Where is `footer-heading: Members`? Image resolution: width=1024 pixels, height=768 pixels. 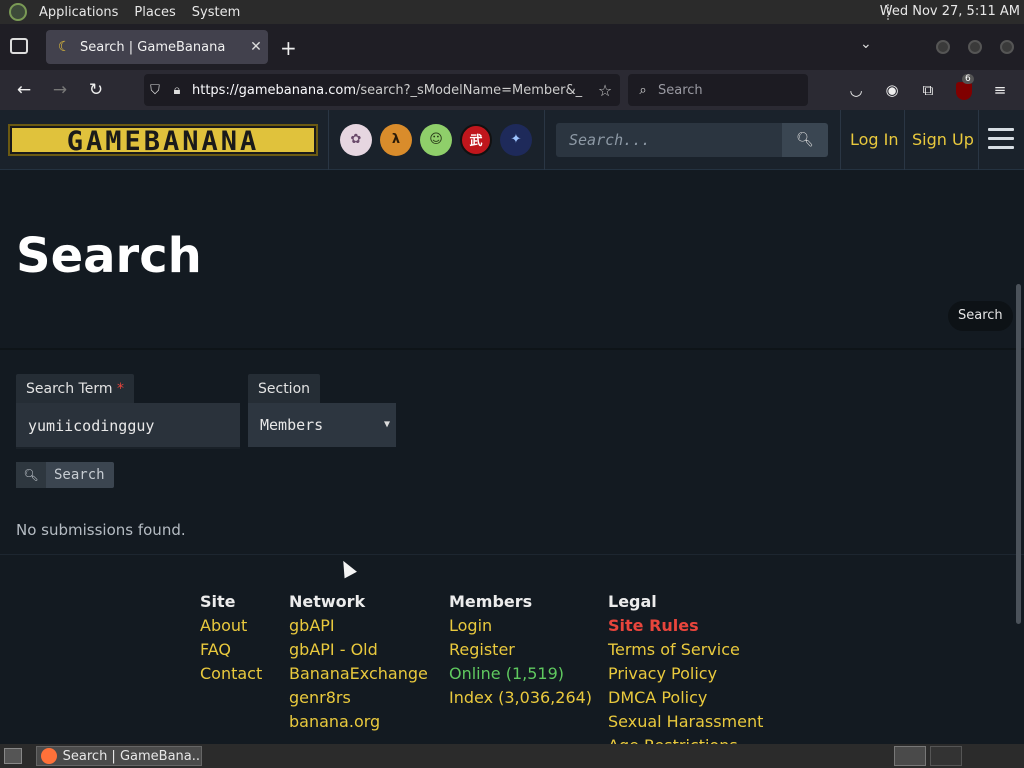 footer-heading: Members is located at coordinates (491, 601).